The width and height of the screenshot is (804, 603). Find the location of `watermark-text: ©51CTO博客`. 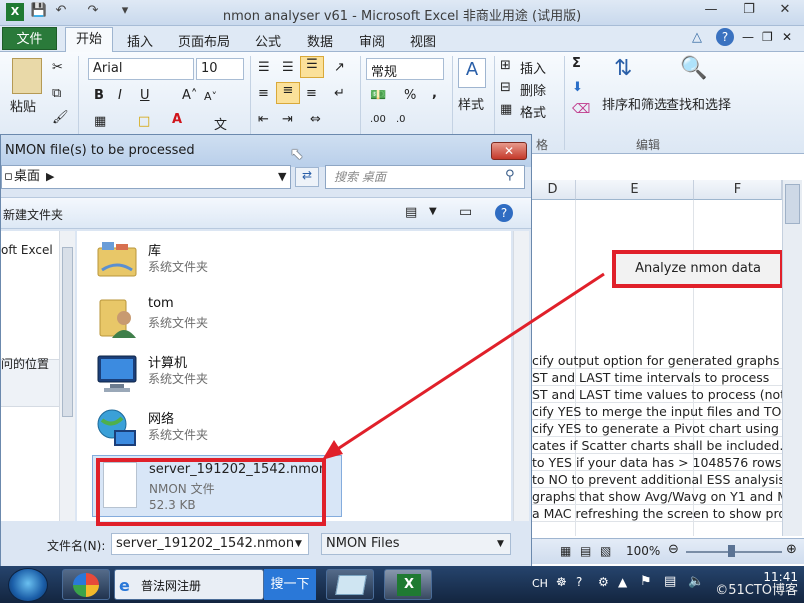

watermark-text: ©51CTO博客 is located at coordinates (756, 590).